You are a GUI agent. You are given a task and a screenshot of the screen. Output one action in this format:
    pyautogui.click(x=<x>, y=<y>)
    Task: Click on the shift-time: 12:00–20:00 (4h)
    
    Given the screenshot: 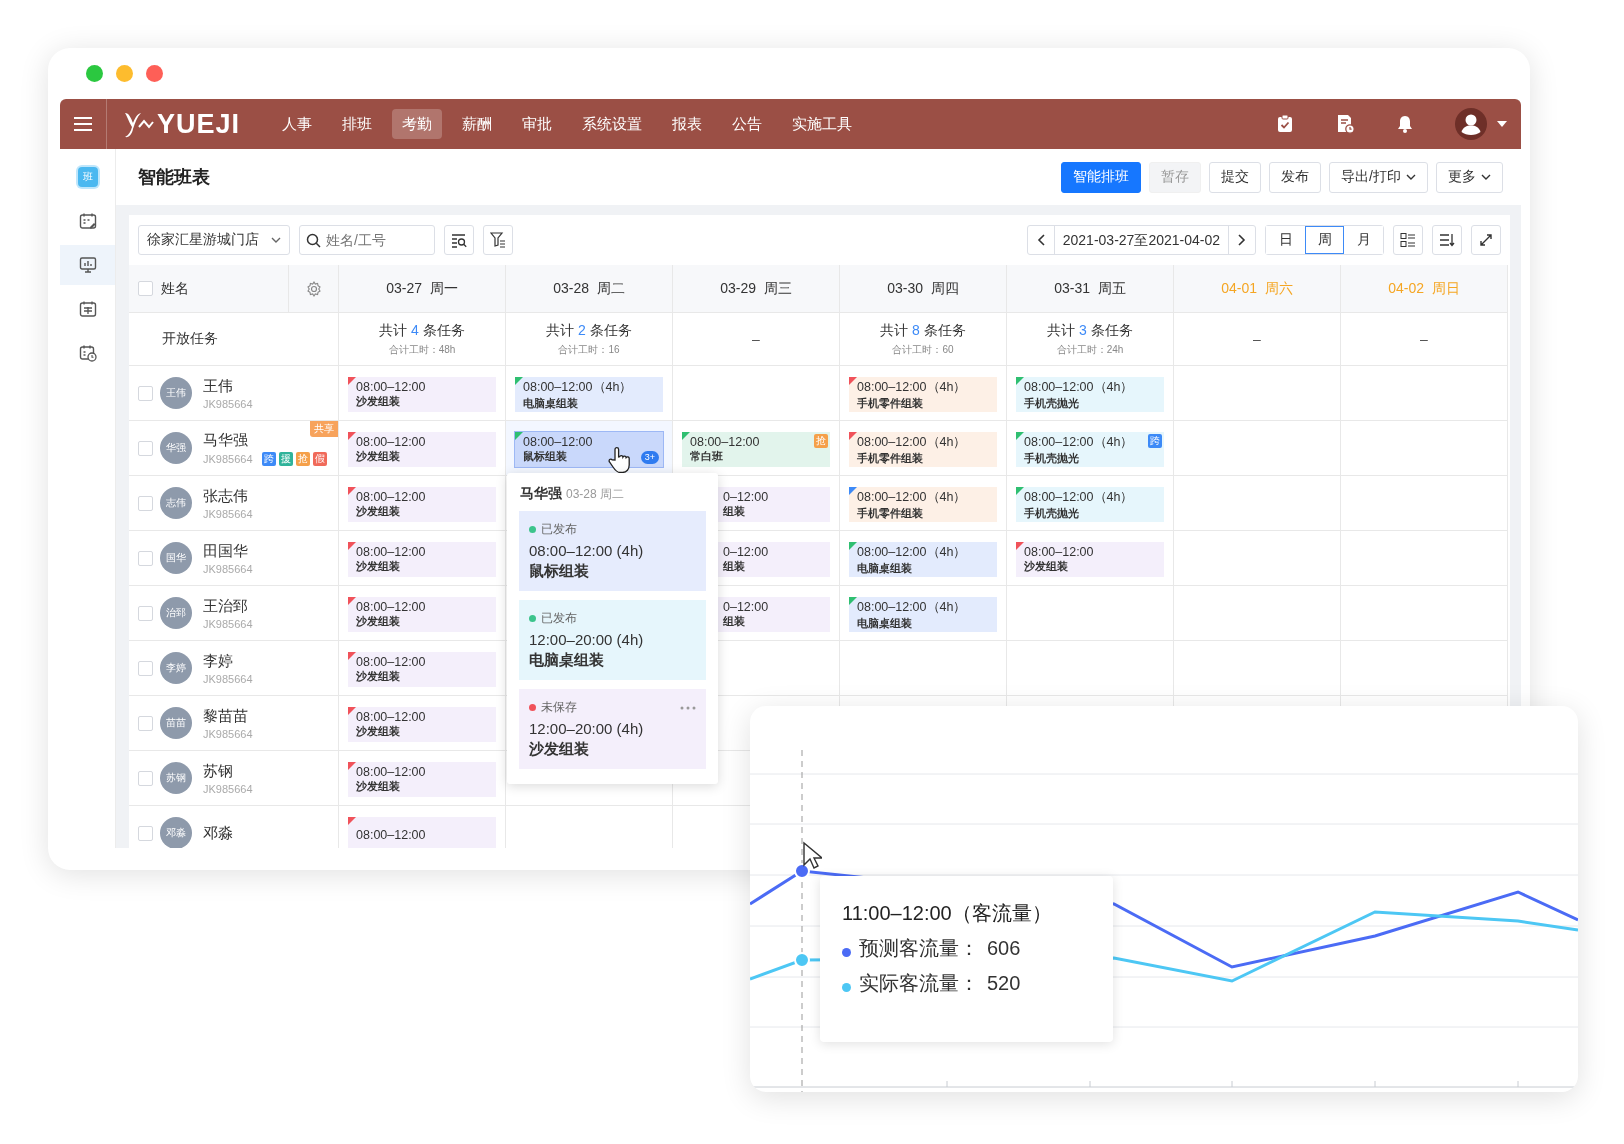 What is the action you would take?
    pyautogui.click(x=587, y=728)
    